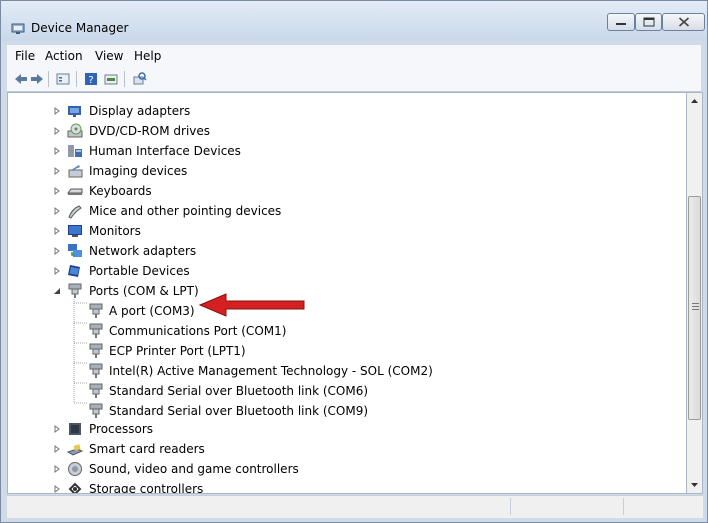  Describe the element at coordinates (185, 211) in the screenshot. I see `tree-item-label: Mice and other pointing devices` at that location.